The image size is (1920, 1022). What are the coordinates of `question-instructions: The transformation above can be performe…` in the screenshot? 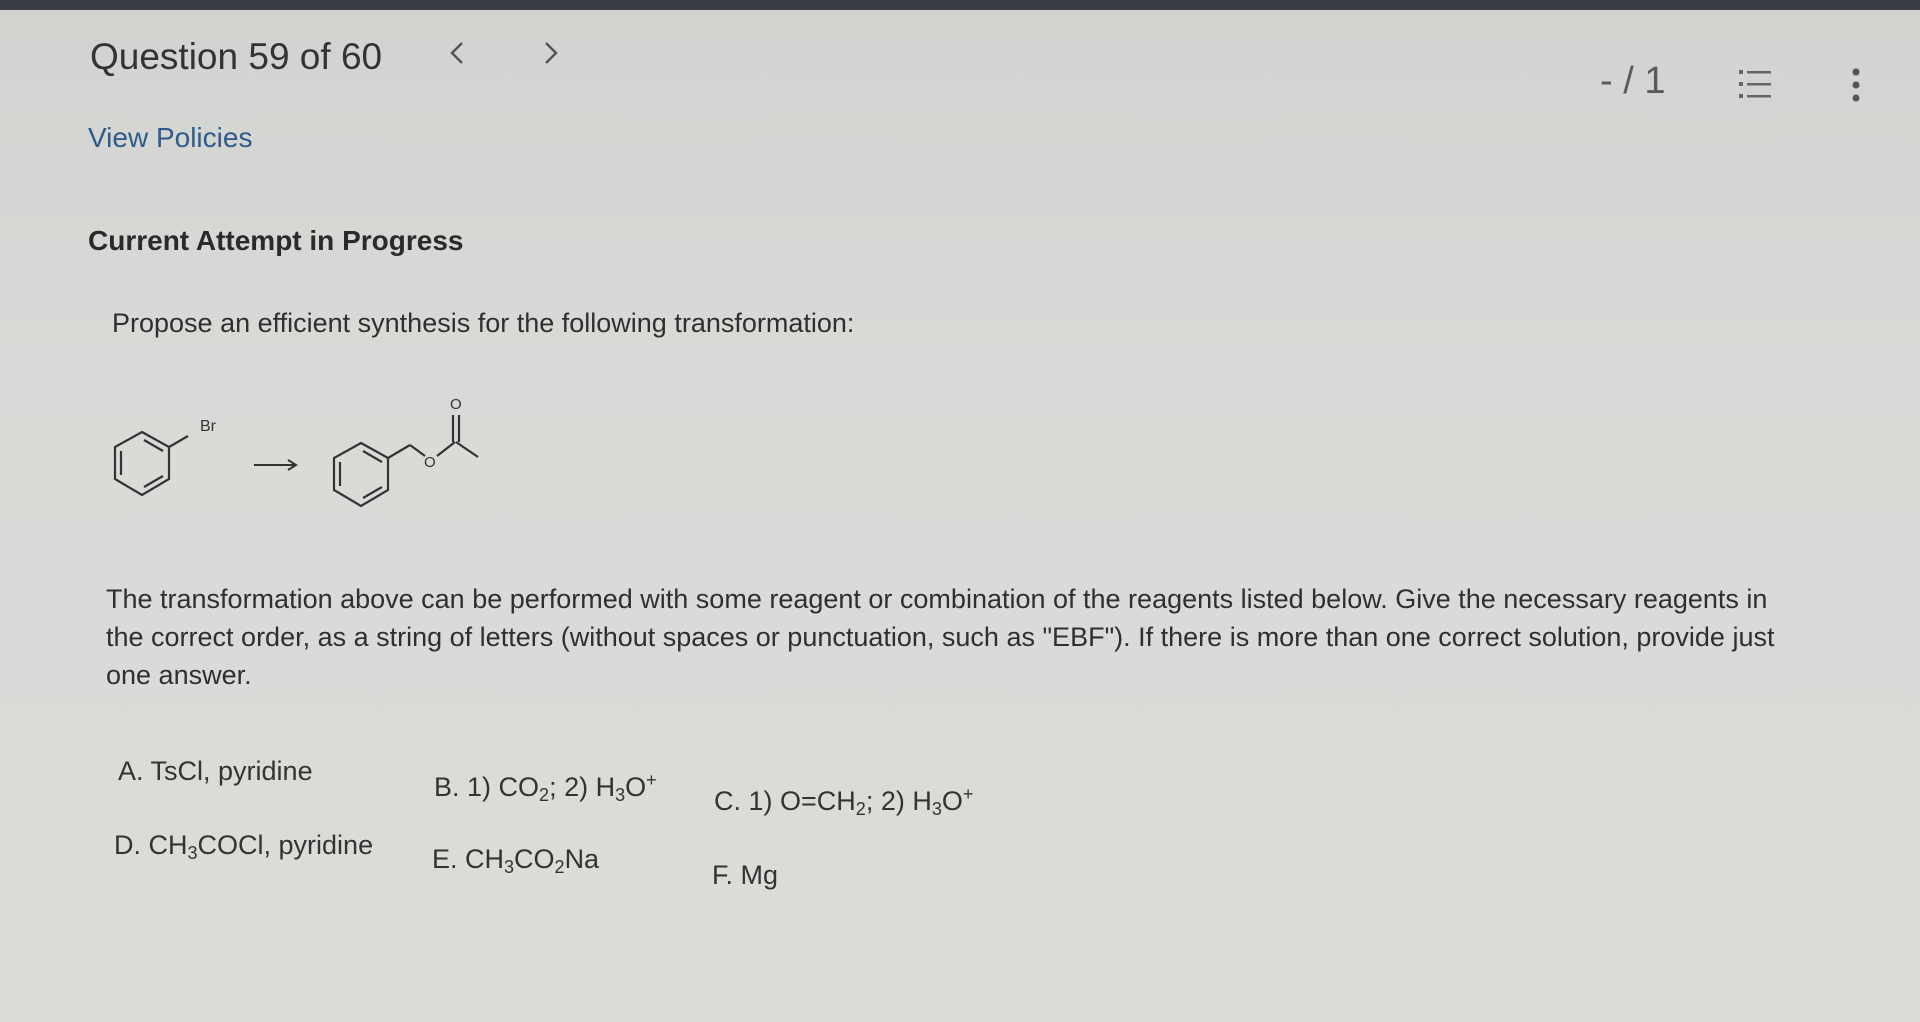 It's located at (940, 637).